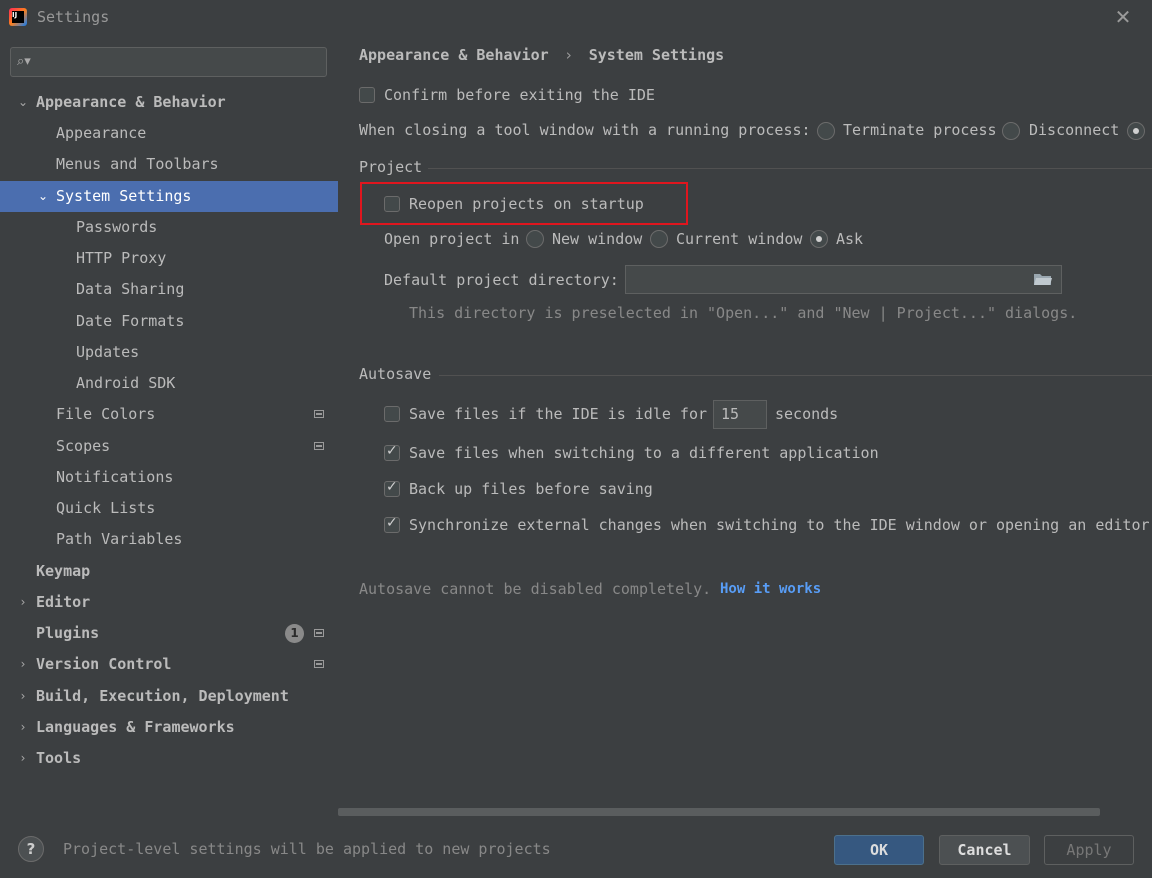 This screenshot has height=878, width=1152. What do you see at coordinates (169, 664) in the screenshot?
I see `sidebar-item-version-control: › Version Control` at bounding box center [169, 664].